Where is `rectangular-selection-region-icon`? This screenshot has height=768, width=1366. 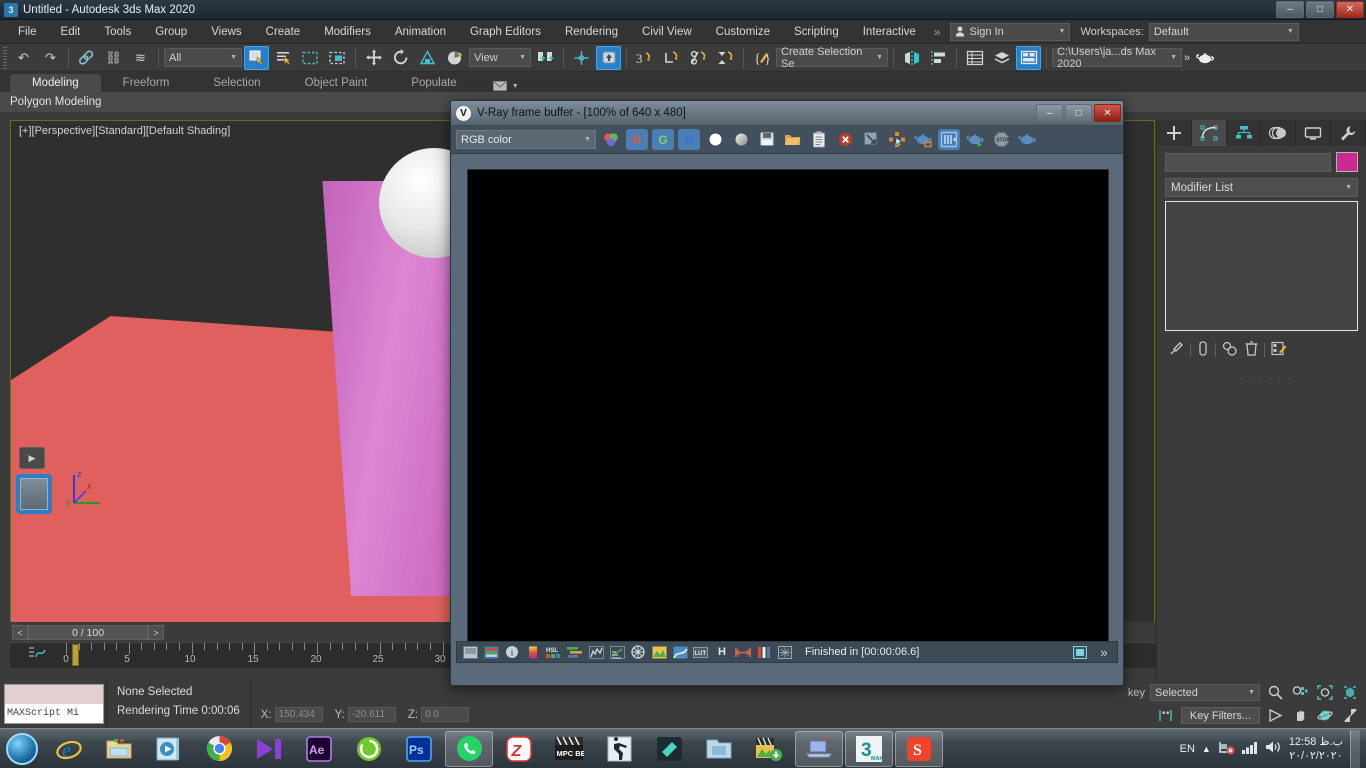
rectangular-selection-region-icon is located at coordinates (310, 58).